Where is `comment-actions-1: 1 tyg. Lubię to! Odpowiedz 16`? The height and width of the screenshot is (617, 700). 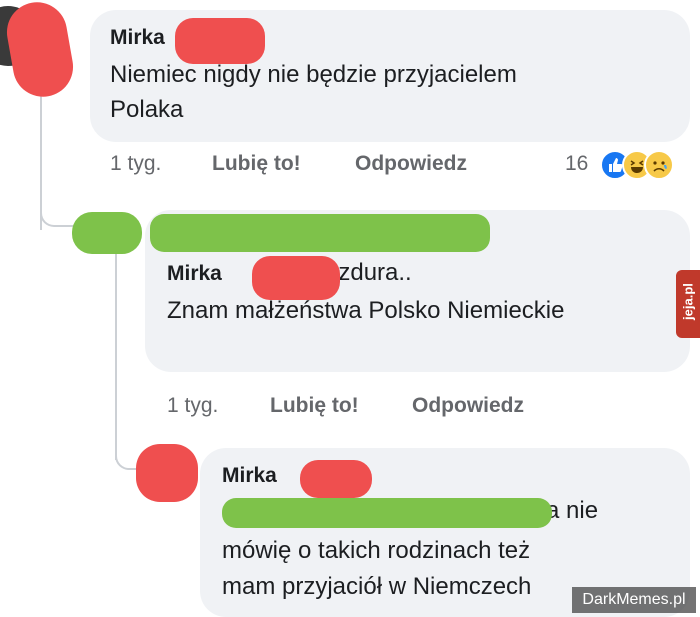 comment-actions-1: 1 tyg. Lubię to! Odpowiedz 16 is located at coordinates (350, 167).